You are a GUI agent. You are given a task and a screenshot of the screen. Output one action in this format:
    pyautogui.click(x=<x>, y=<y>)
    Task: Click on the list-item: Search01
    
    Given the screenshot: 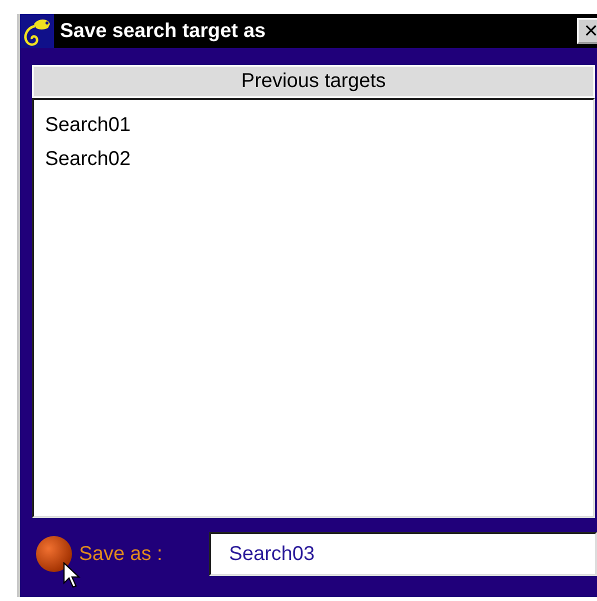 What is the action you would take?
    pyautogui.click(x=88, y=125)
    